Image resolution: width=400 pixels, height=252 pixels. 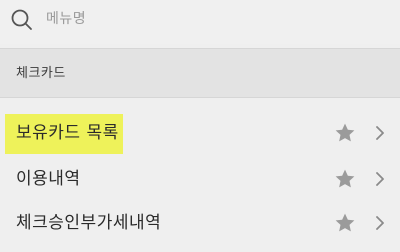 I want to click on menu-item-label: 보유카드 목록, so click(x=67, y=133).